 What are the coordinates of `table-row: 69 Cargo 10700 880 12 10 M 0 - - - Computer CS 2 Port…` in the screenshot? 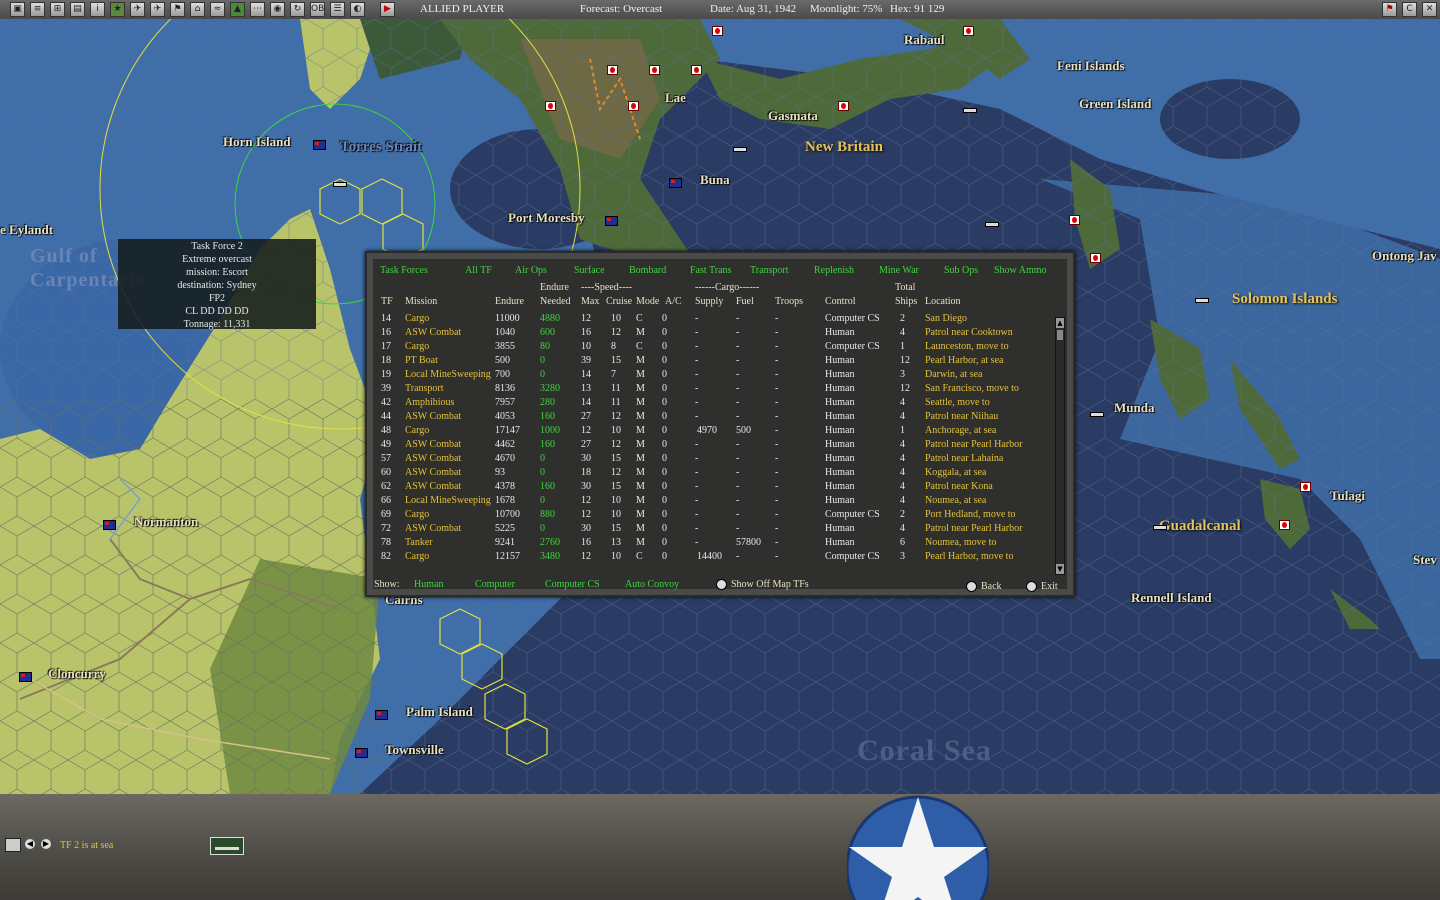 It's located at (718, 516).